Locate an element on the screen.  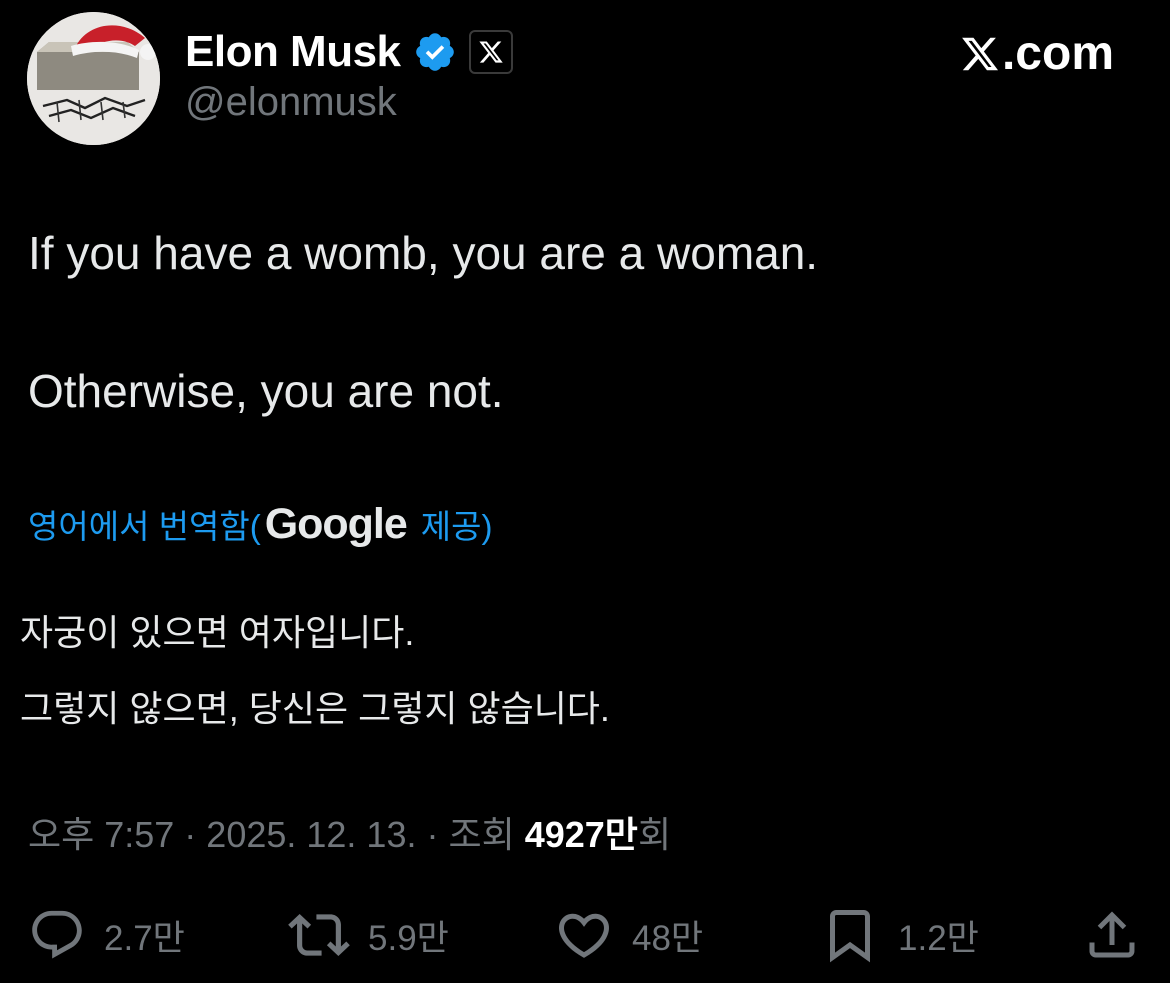
bookmark-count: 1.2만 is located at coordinates (938, 938).